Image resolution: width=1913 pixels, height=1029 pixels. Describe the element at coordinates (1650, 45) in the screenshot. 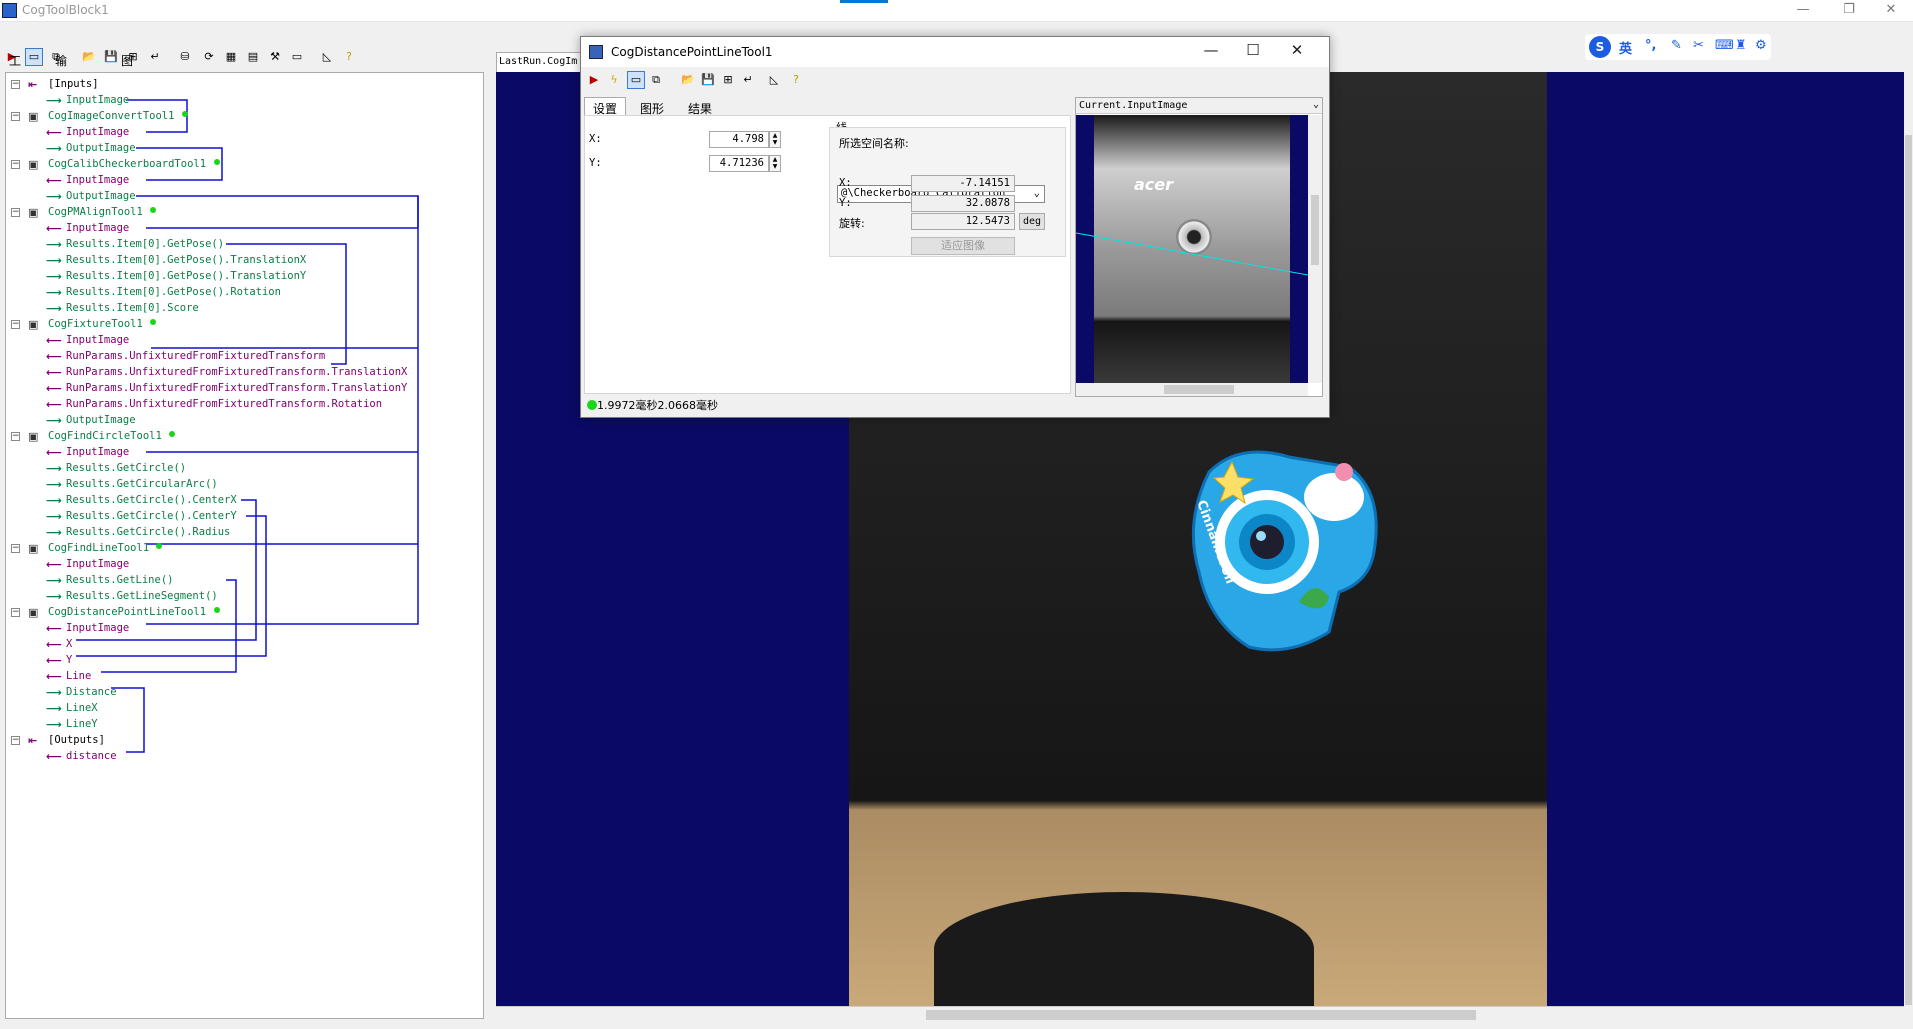

I see `punct-icon: °,` at that location.